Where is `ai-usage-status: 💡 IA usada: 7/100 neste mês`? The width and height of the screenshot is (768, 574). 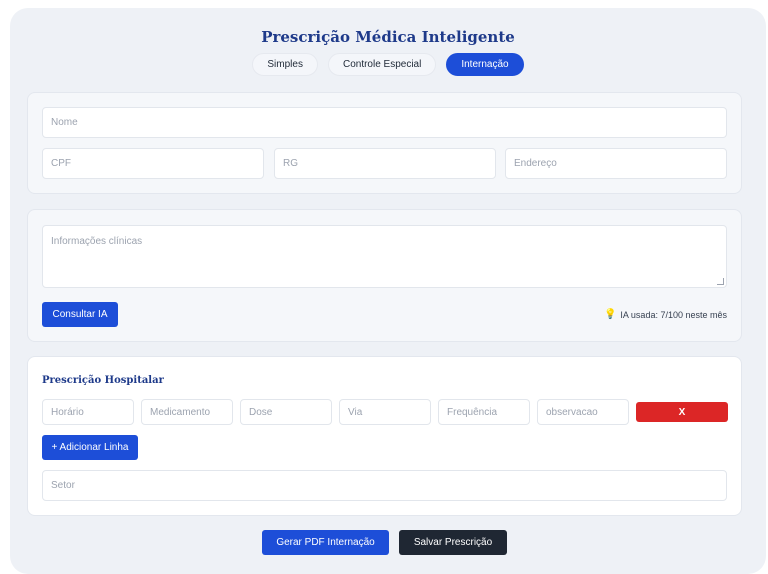 ai-usage-status: 💡 IA usada: 7/100 neste mês is located at coordinates (665, 314).